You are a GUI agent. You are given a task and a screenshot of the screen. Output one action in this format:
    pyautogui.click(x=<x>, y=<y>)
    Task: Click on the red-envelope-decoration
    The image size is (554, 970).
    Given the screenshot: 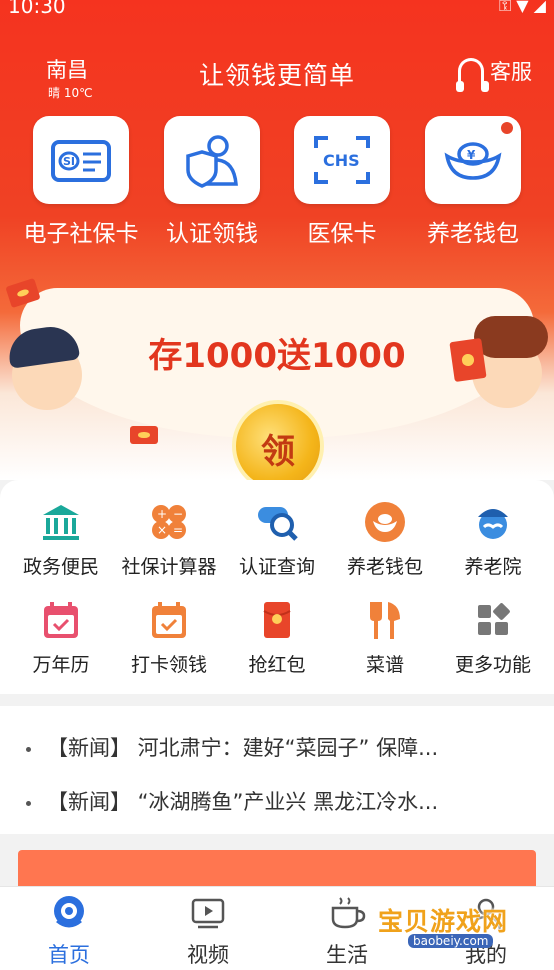 What is the action you would take?
    pyautogui.click(x=468, y=360)
    